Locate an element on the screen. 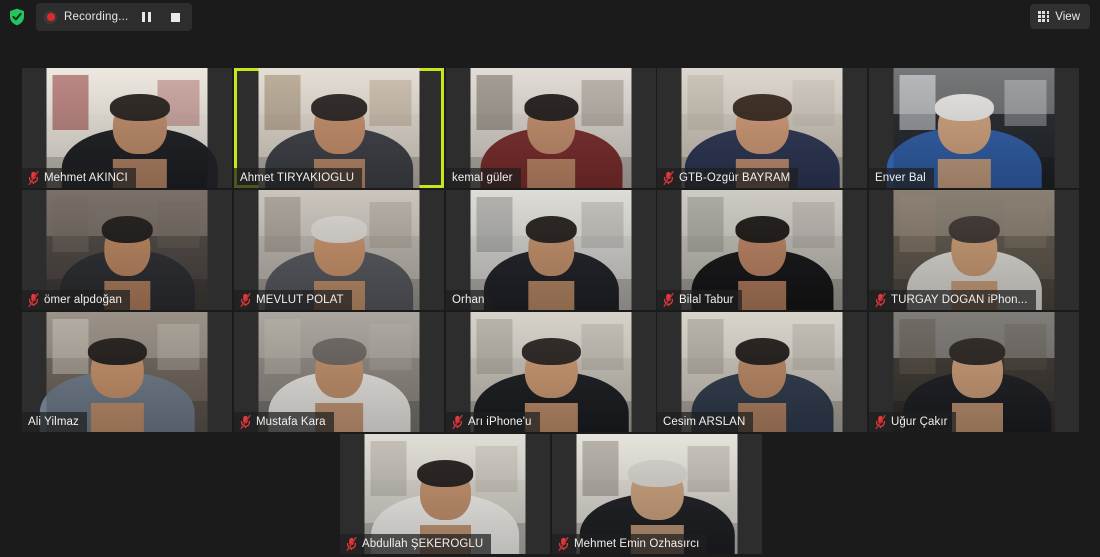  shield-check-icon is located at coordinates (17, 17).